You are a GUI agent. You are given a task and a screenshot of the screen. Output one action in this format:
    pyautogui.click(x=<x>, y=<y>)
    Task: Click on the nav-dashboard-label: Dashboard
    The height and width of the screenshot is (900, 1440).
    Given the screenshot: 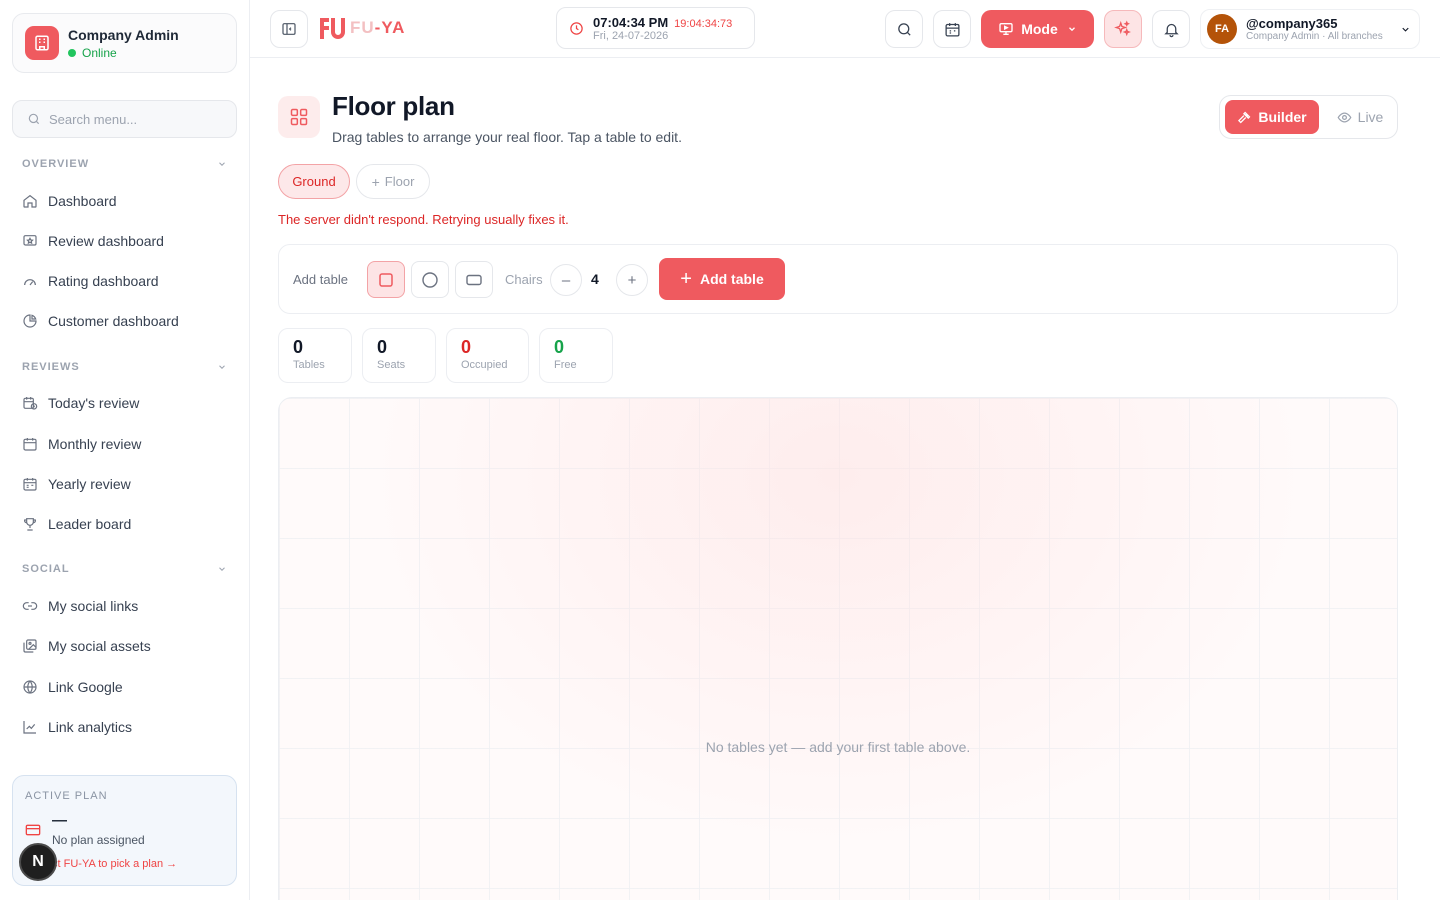 What is the action you would take?
    pyautogui.click(x=82, y=201)
    